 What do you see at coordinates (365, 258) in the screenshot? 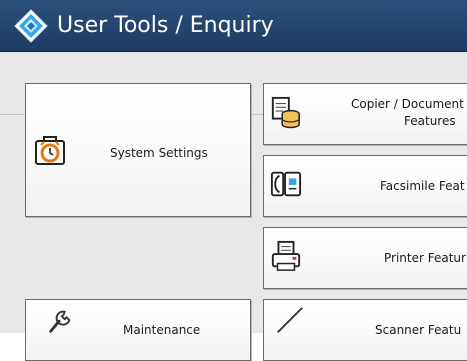
I see `printer-features-button: Printer Featur` at bounding box center [365, 258].